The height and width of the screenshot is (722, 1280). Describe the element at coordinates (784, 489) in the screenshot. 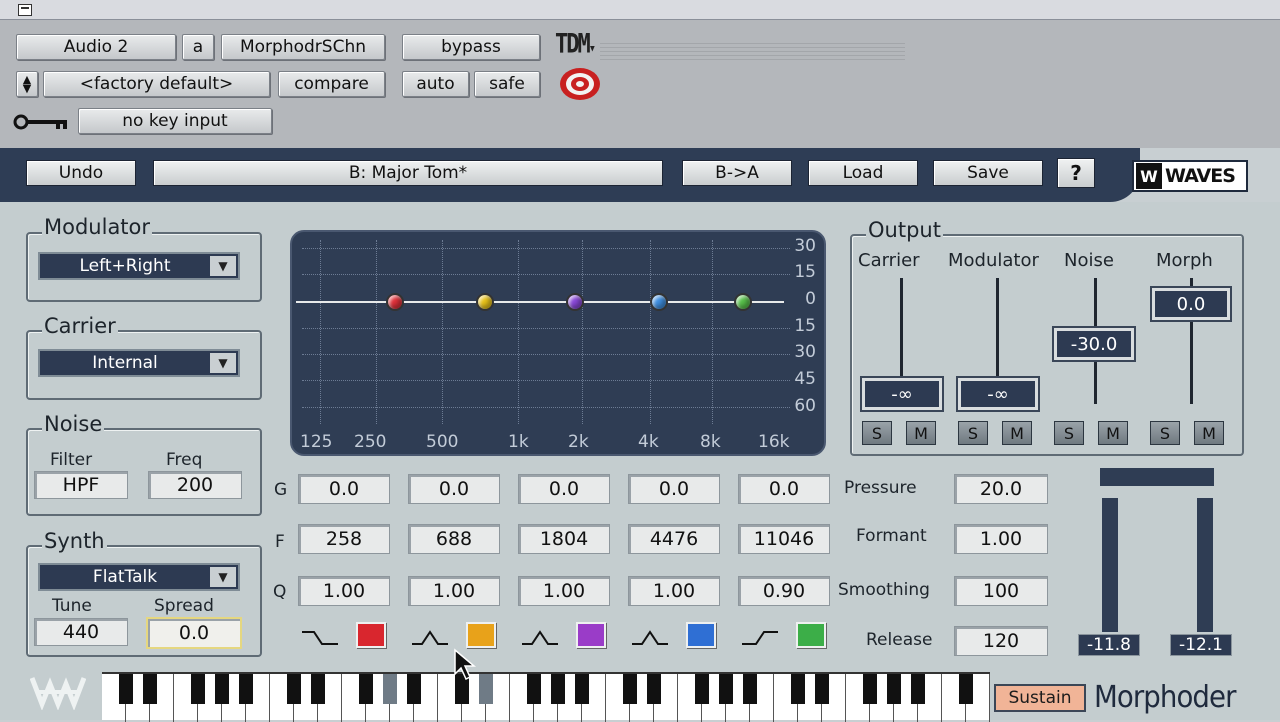

I see `band-5-gain-field: 0.0` at that location.